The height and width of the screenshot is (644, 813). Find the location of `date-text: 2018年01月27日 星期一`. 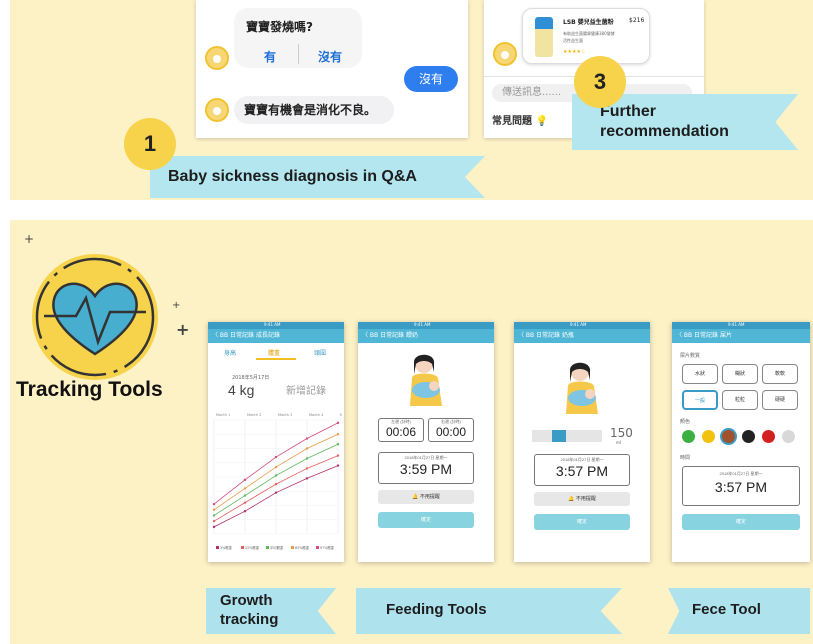

date-text: 2018年01月27日 星期一 is located at coordinates (741, 473).